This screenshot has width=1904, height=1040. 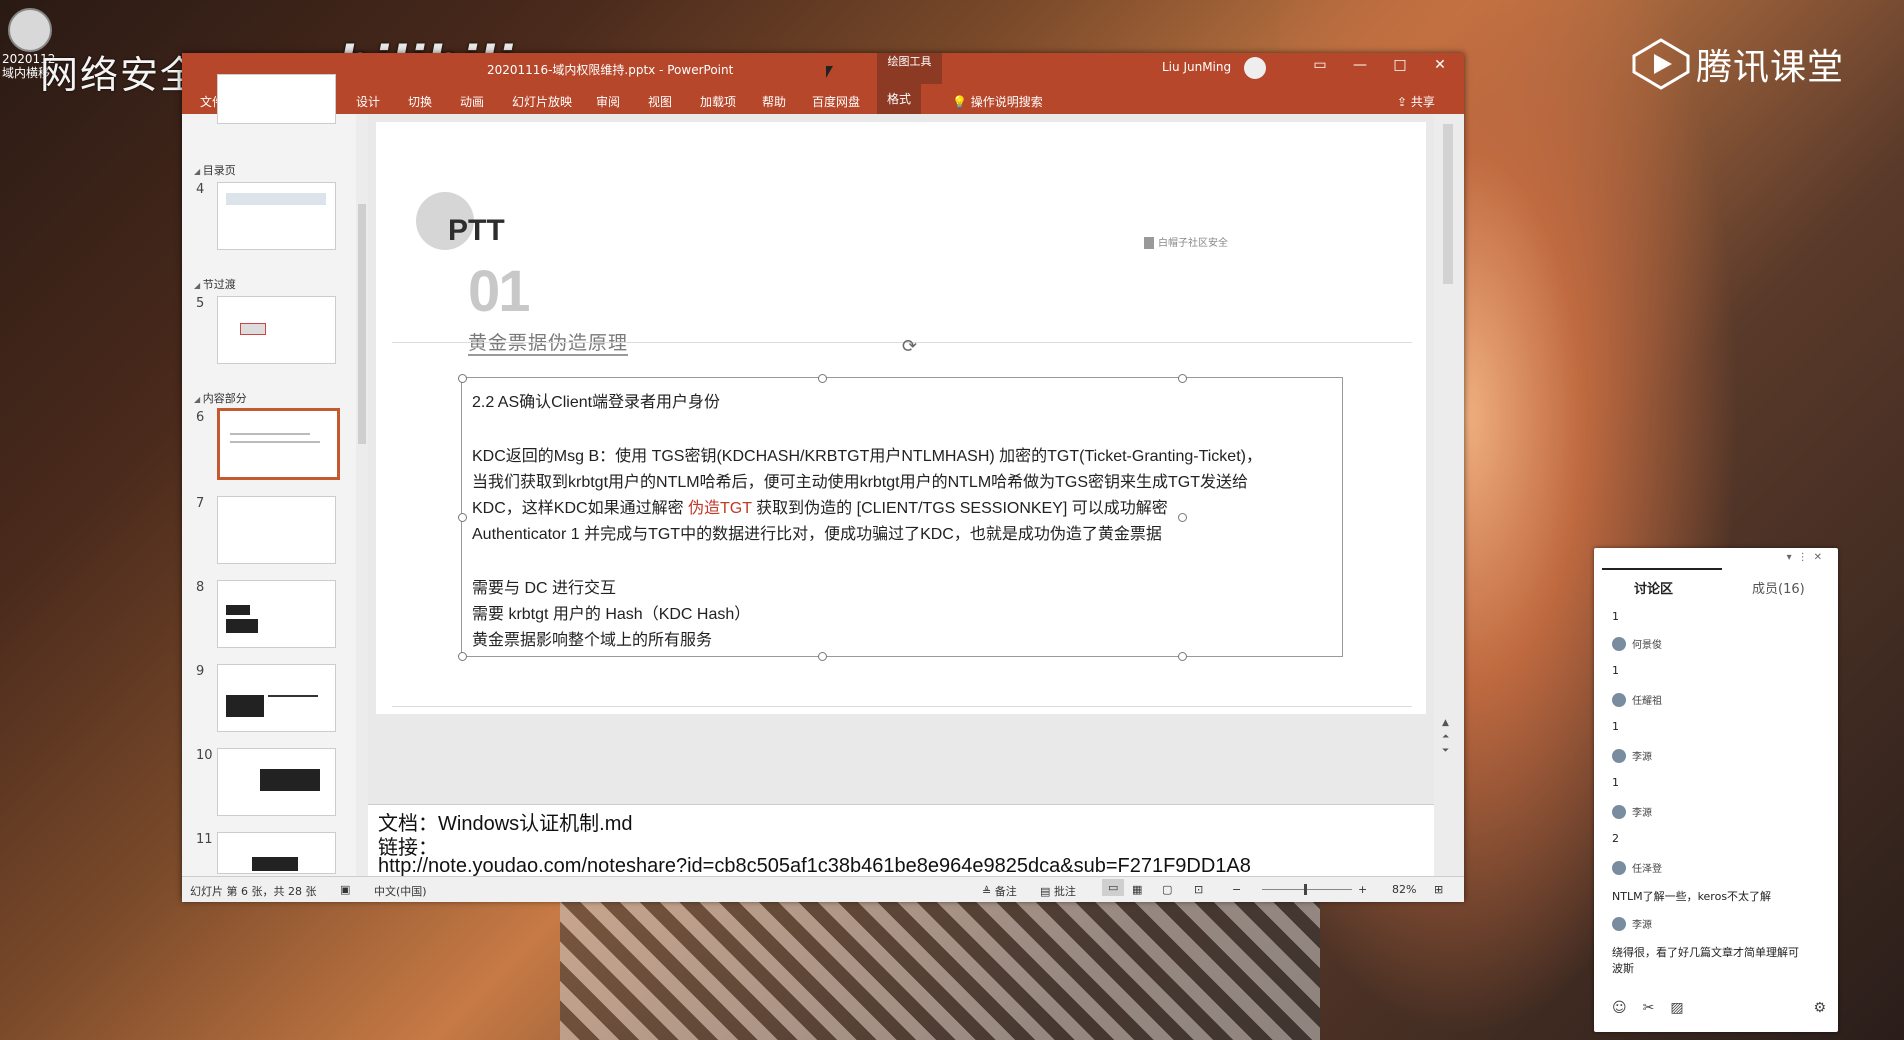 I want to click on minimize-icon: —, so click(x=1360, y=65).